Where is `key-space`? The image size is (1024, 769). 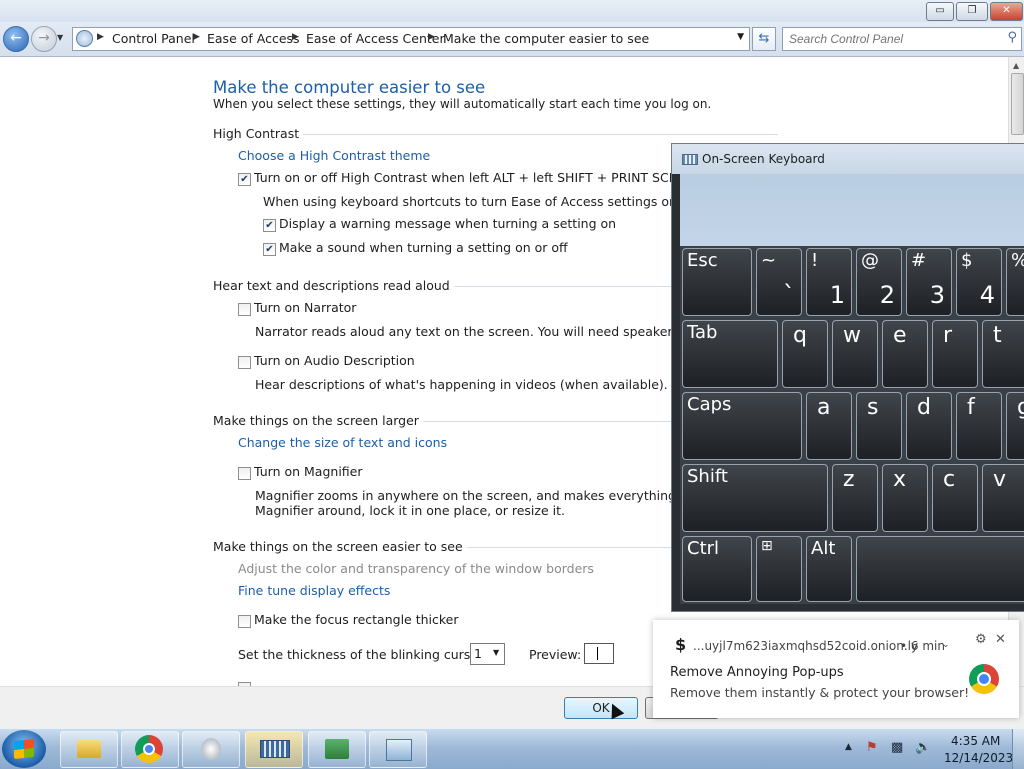
key-space is located at coordinates (940, 569).